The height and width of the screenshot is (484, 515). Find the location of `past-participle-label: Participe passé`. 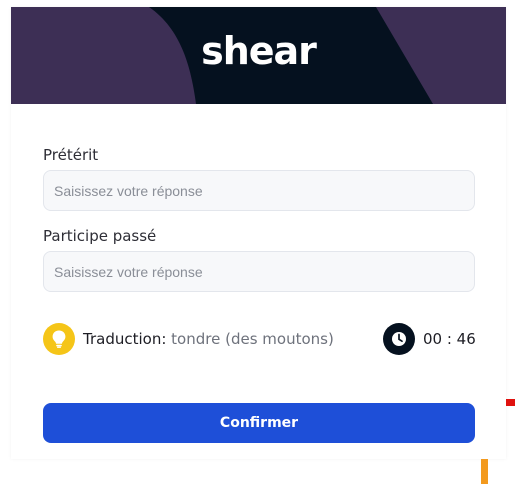

past-participle-label: Participe passé is located at coordinates (100, 236).